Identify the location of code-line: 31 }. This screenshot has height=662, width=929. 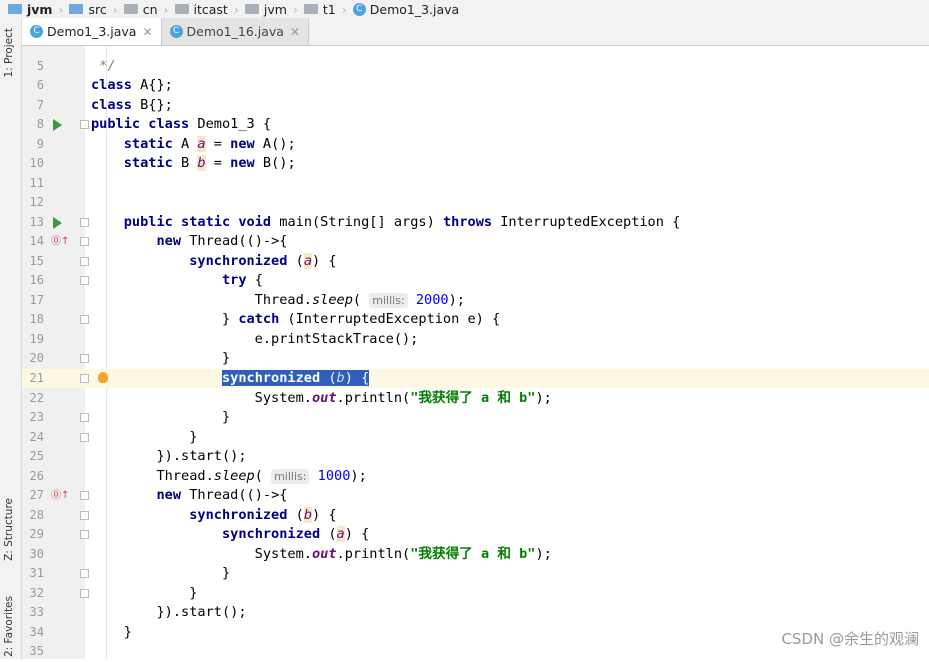
(475, 574).